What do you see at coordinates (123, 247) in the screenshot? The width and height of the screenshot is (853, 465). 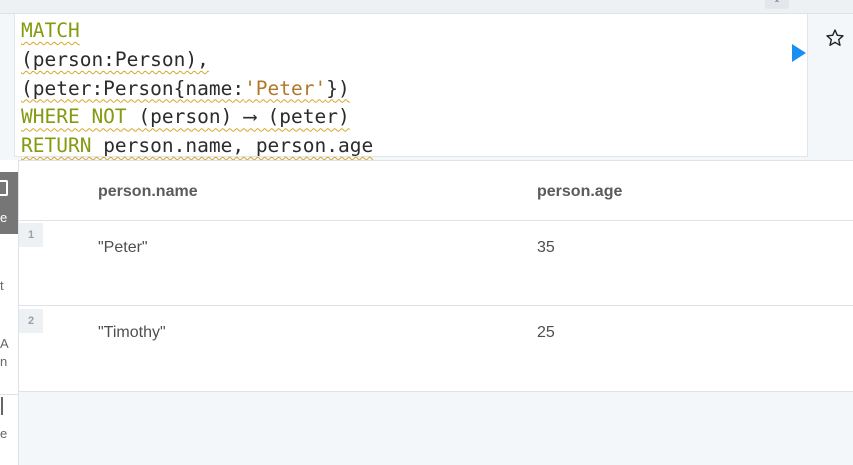 I see `cell-person-name: "Peter"` at bounding box center [123, 247].